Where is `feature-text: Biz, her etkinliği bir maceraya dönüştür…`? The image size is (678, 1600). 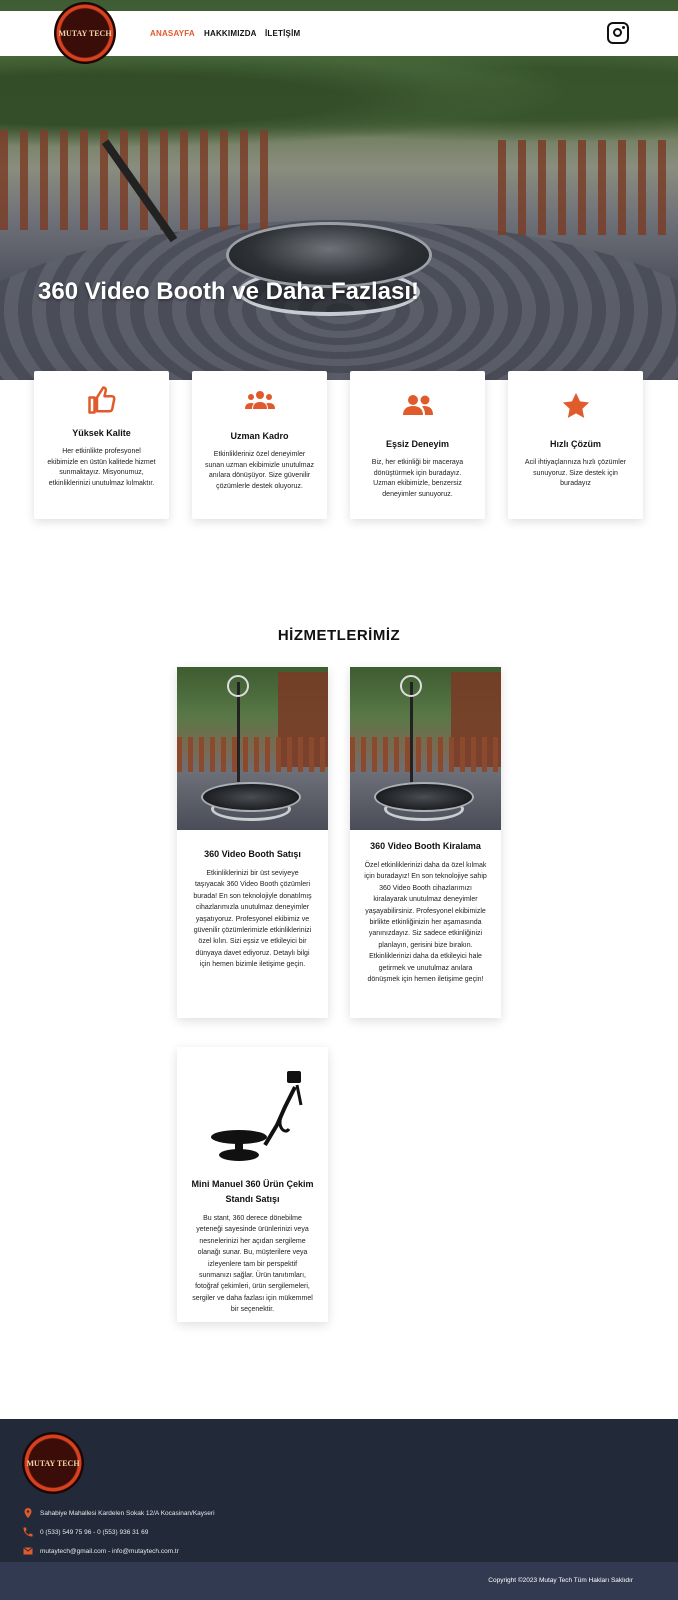 feature-text: Biz, her etkinliği bir maceraya dönüştür… is located at coordinates (417, 478).